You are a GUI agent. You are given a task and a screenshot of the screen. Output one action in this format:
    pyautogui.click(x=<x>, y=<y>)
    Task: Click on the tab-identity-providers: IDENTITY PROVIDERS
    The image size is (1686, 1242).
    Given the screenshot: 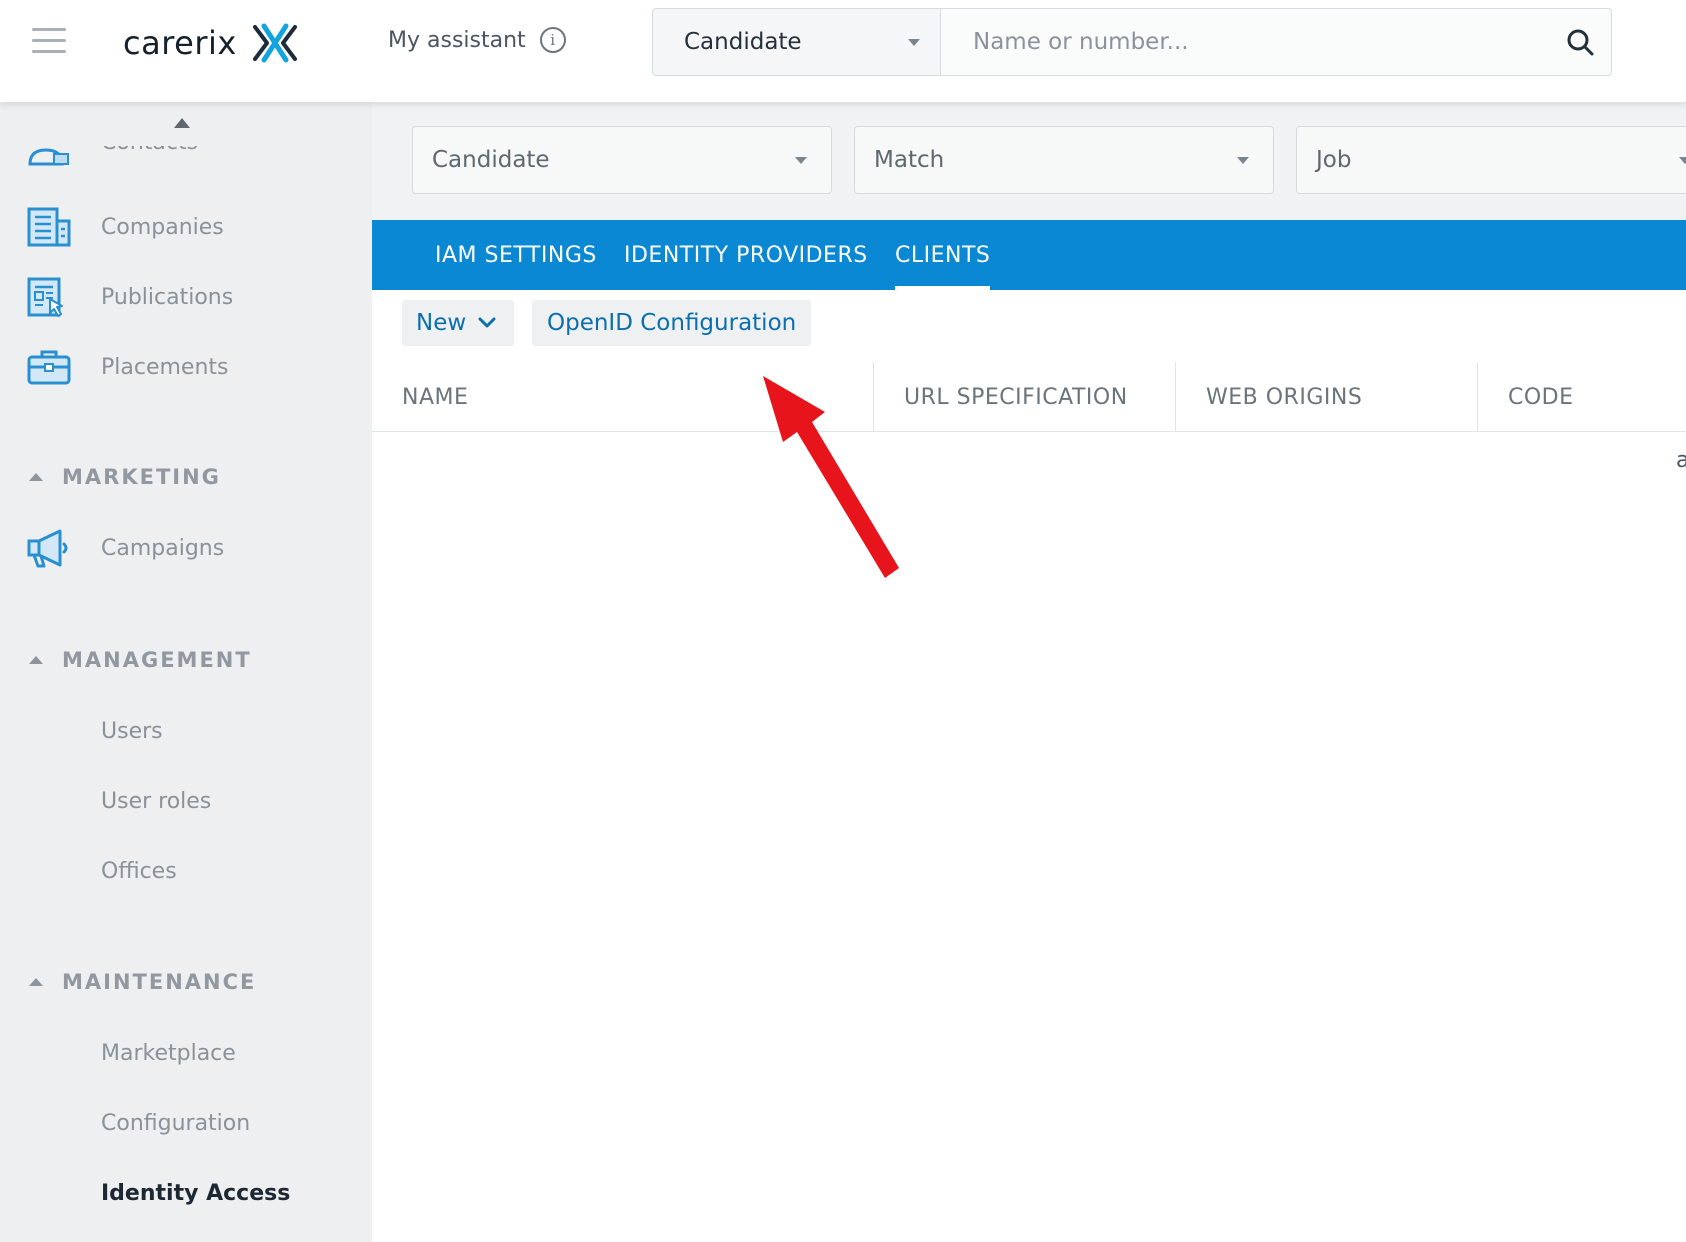 What is the action you would take?
    pyautogui.click(x=746, y=255)
    